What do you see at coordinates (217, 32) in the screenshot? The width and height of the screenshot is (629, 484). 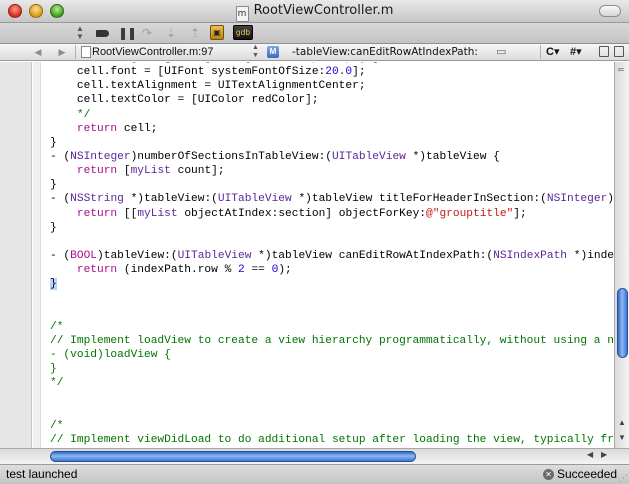 I see `debugger-window-button: ▣` at bounding box center [217, 32].